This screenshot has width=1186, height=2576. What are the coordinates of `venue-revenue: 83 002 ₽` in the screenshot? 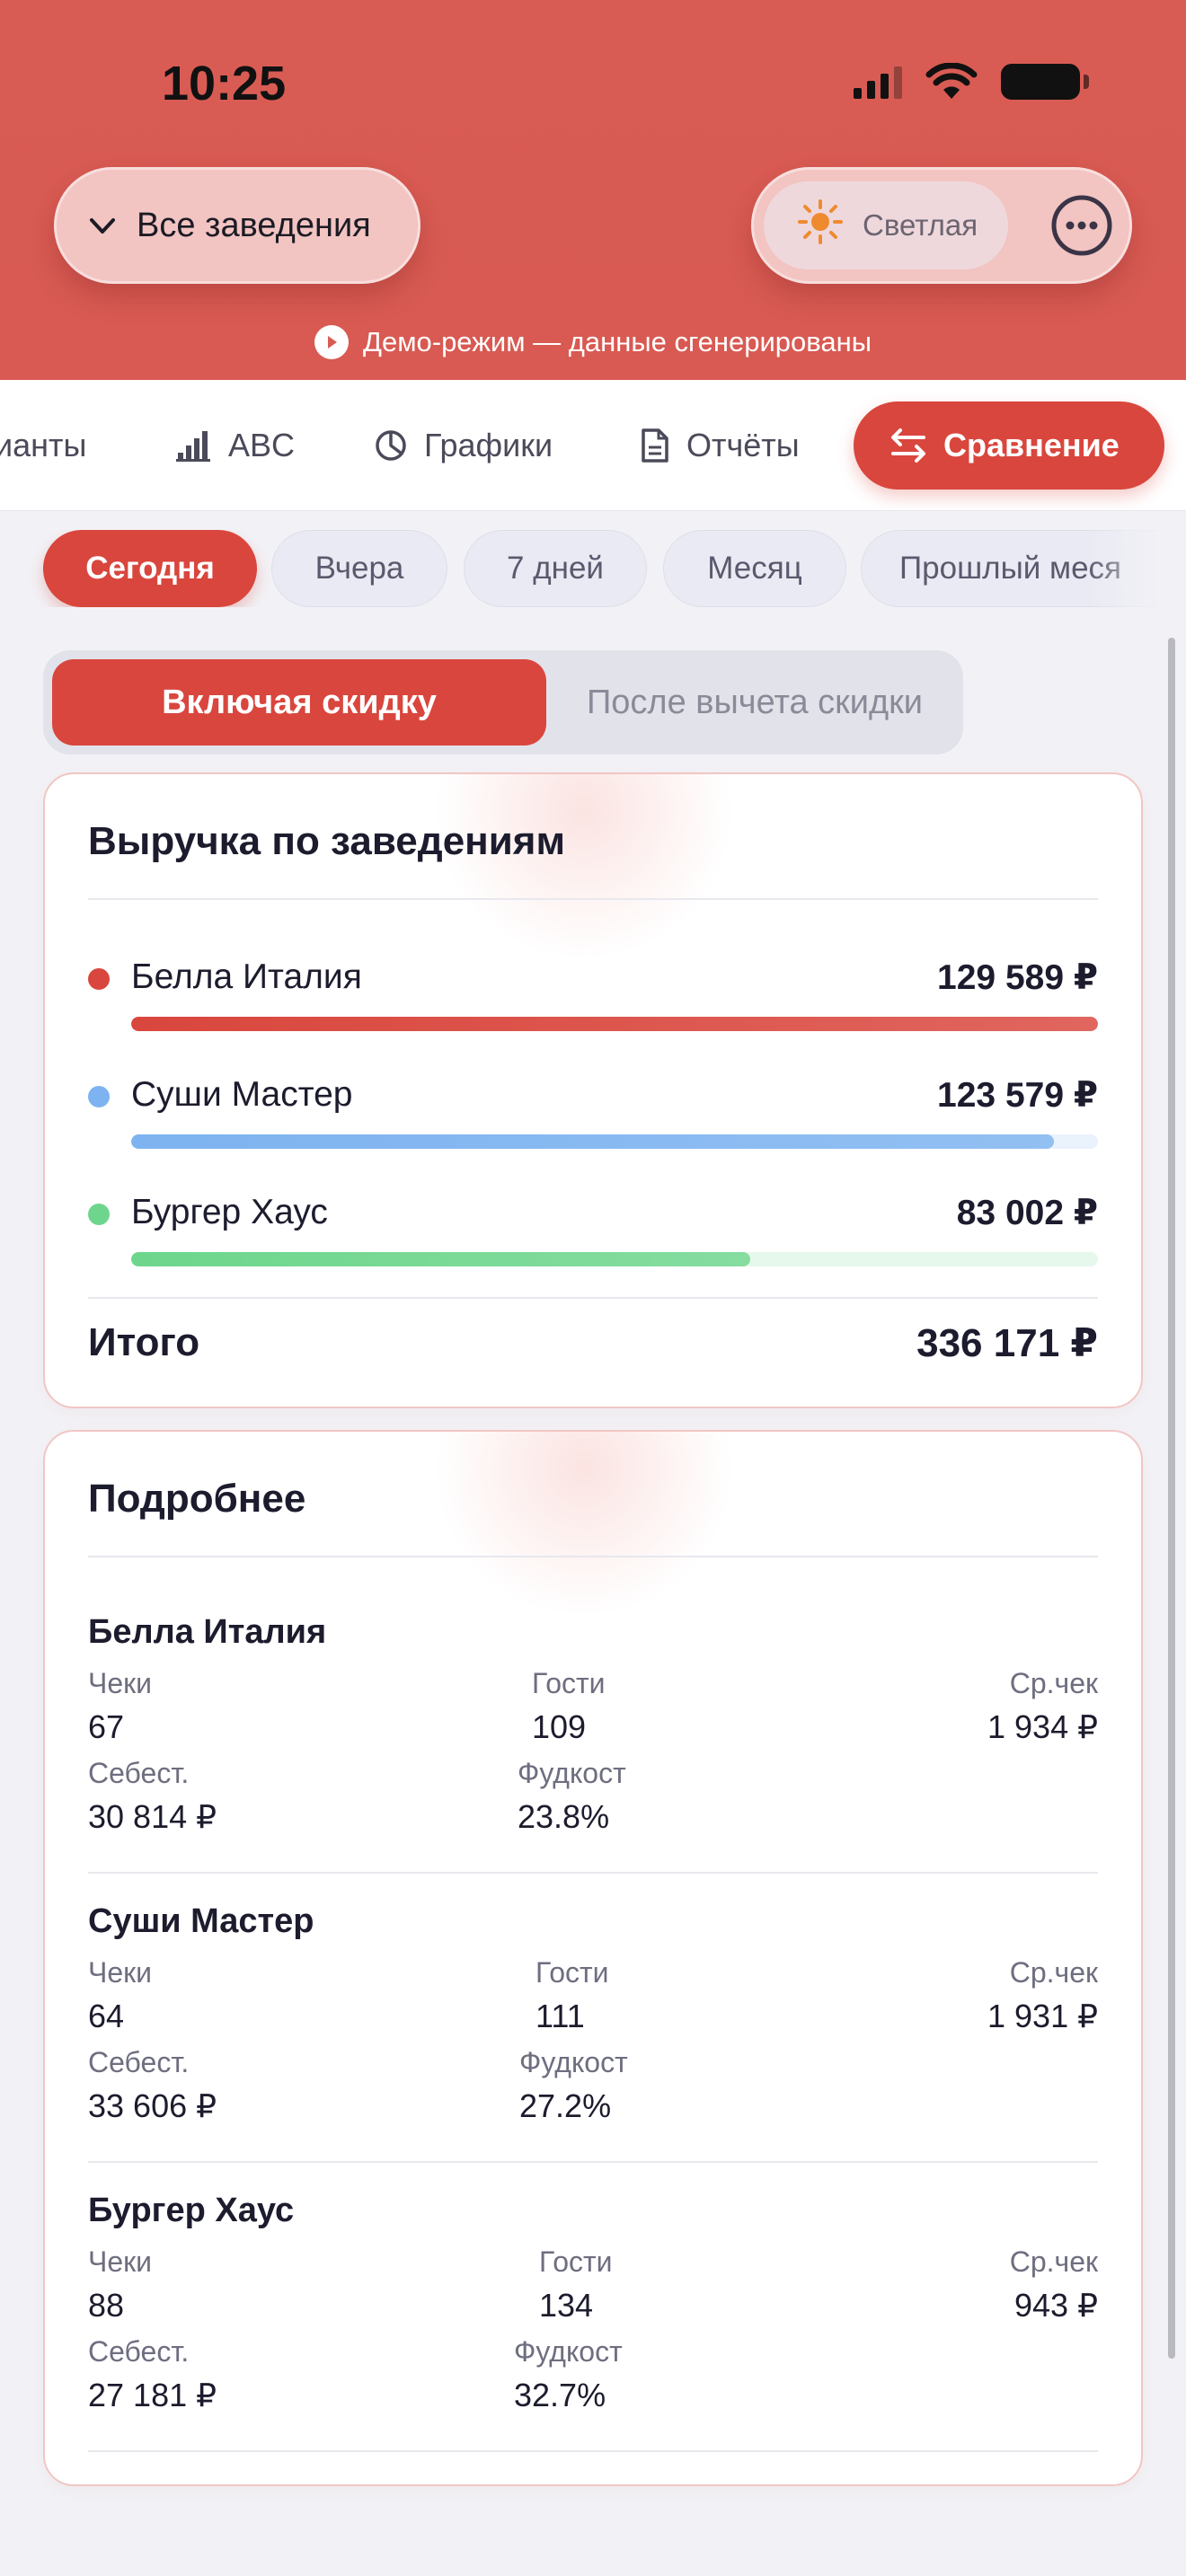 It's located at (1027, 1213).